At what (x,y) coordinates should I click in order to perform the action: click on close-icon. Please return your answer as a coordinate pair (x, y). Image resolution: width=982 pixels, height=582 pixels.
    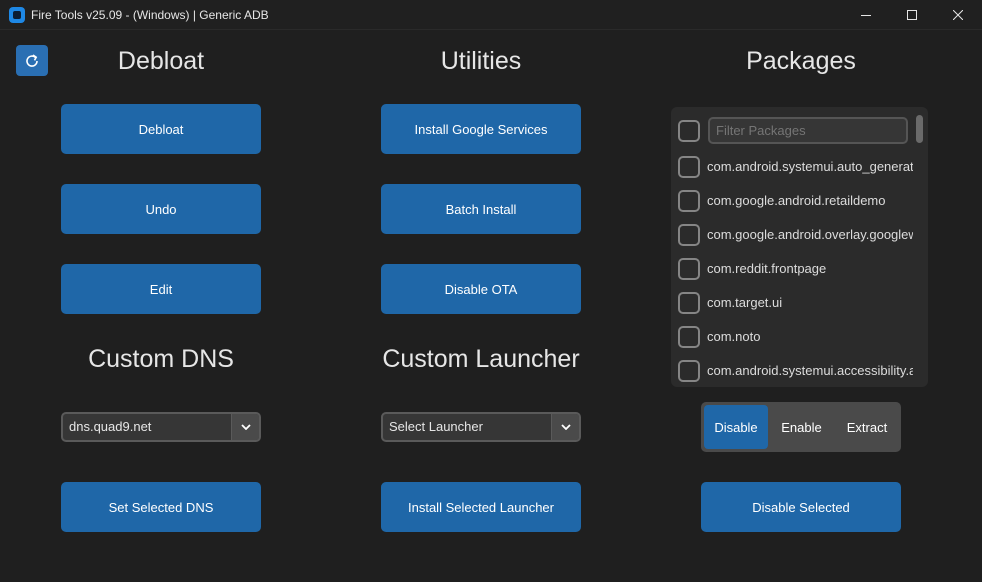
    Looking at the image, I should click on (958, 15).